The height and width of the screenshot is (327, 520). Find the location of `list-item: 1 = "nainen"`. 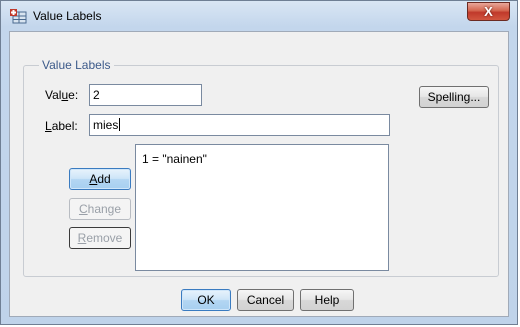

list-item: 1 = "nainen" is located at coordinates (174, 159).